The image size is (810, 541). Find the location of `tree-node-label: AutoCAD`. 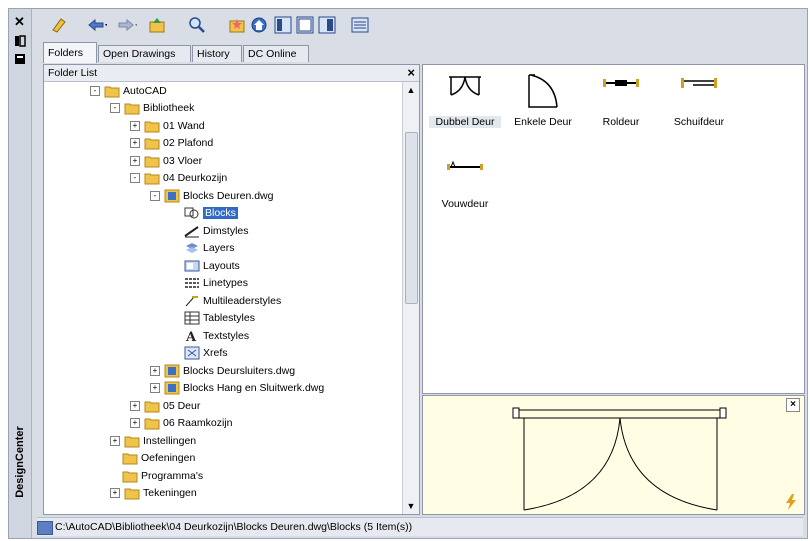

tree-node-label: AutoCAD is located at coordinates (145, 90).